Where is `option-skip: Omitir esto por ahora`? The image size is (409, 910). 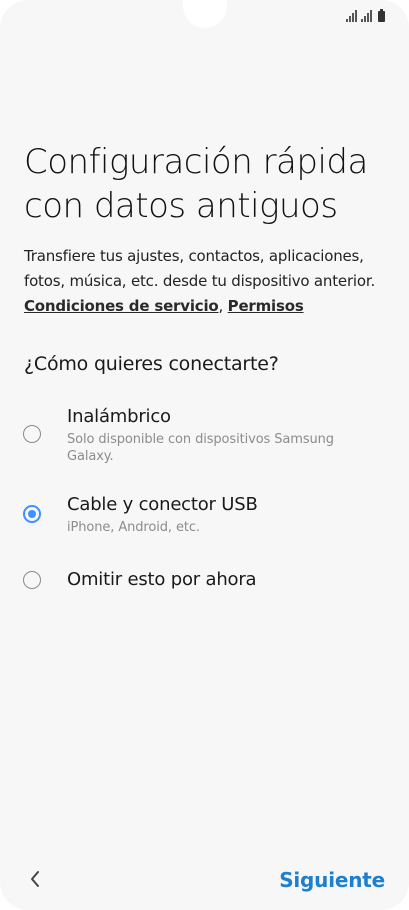 option-skip: Omitir esto por ahora is located at coordinates (204, 581).